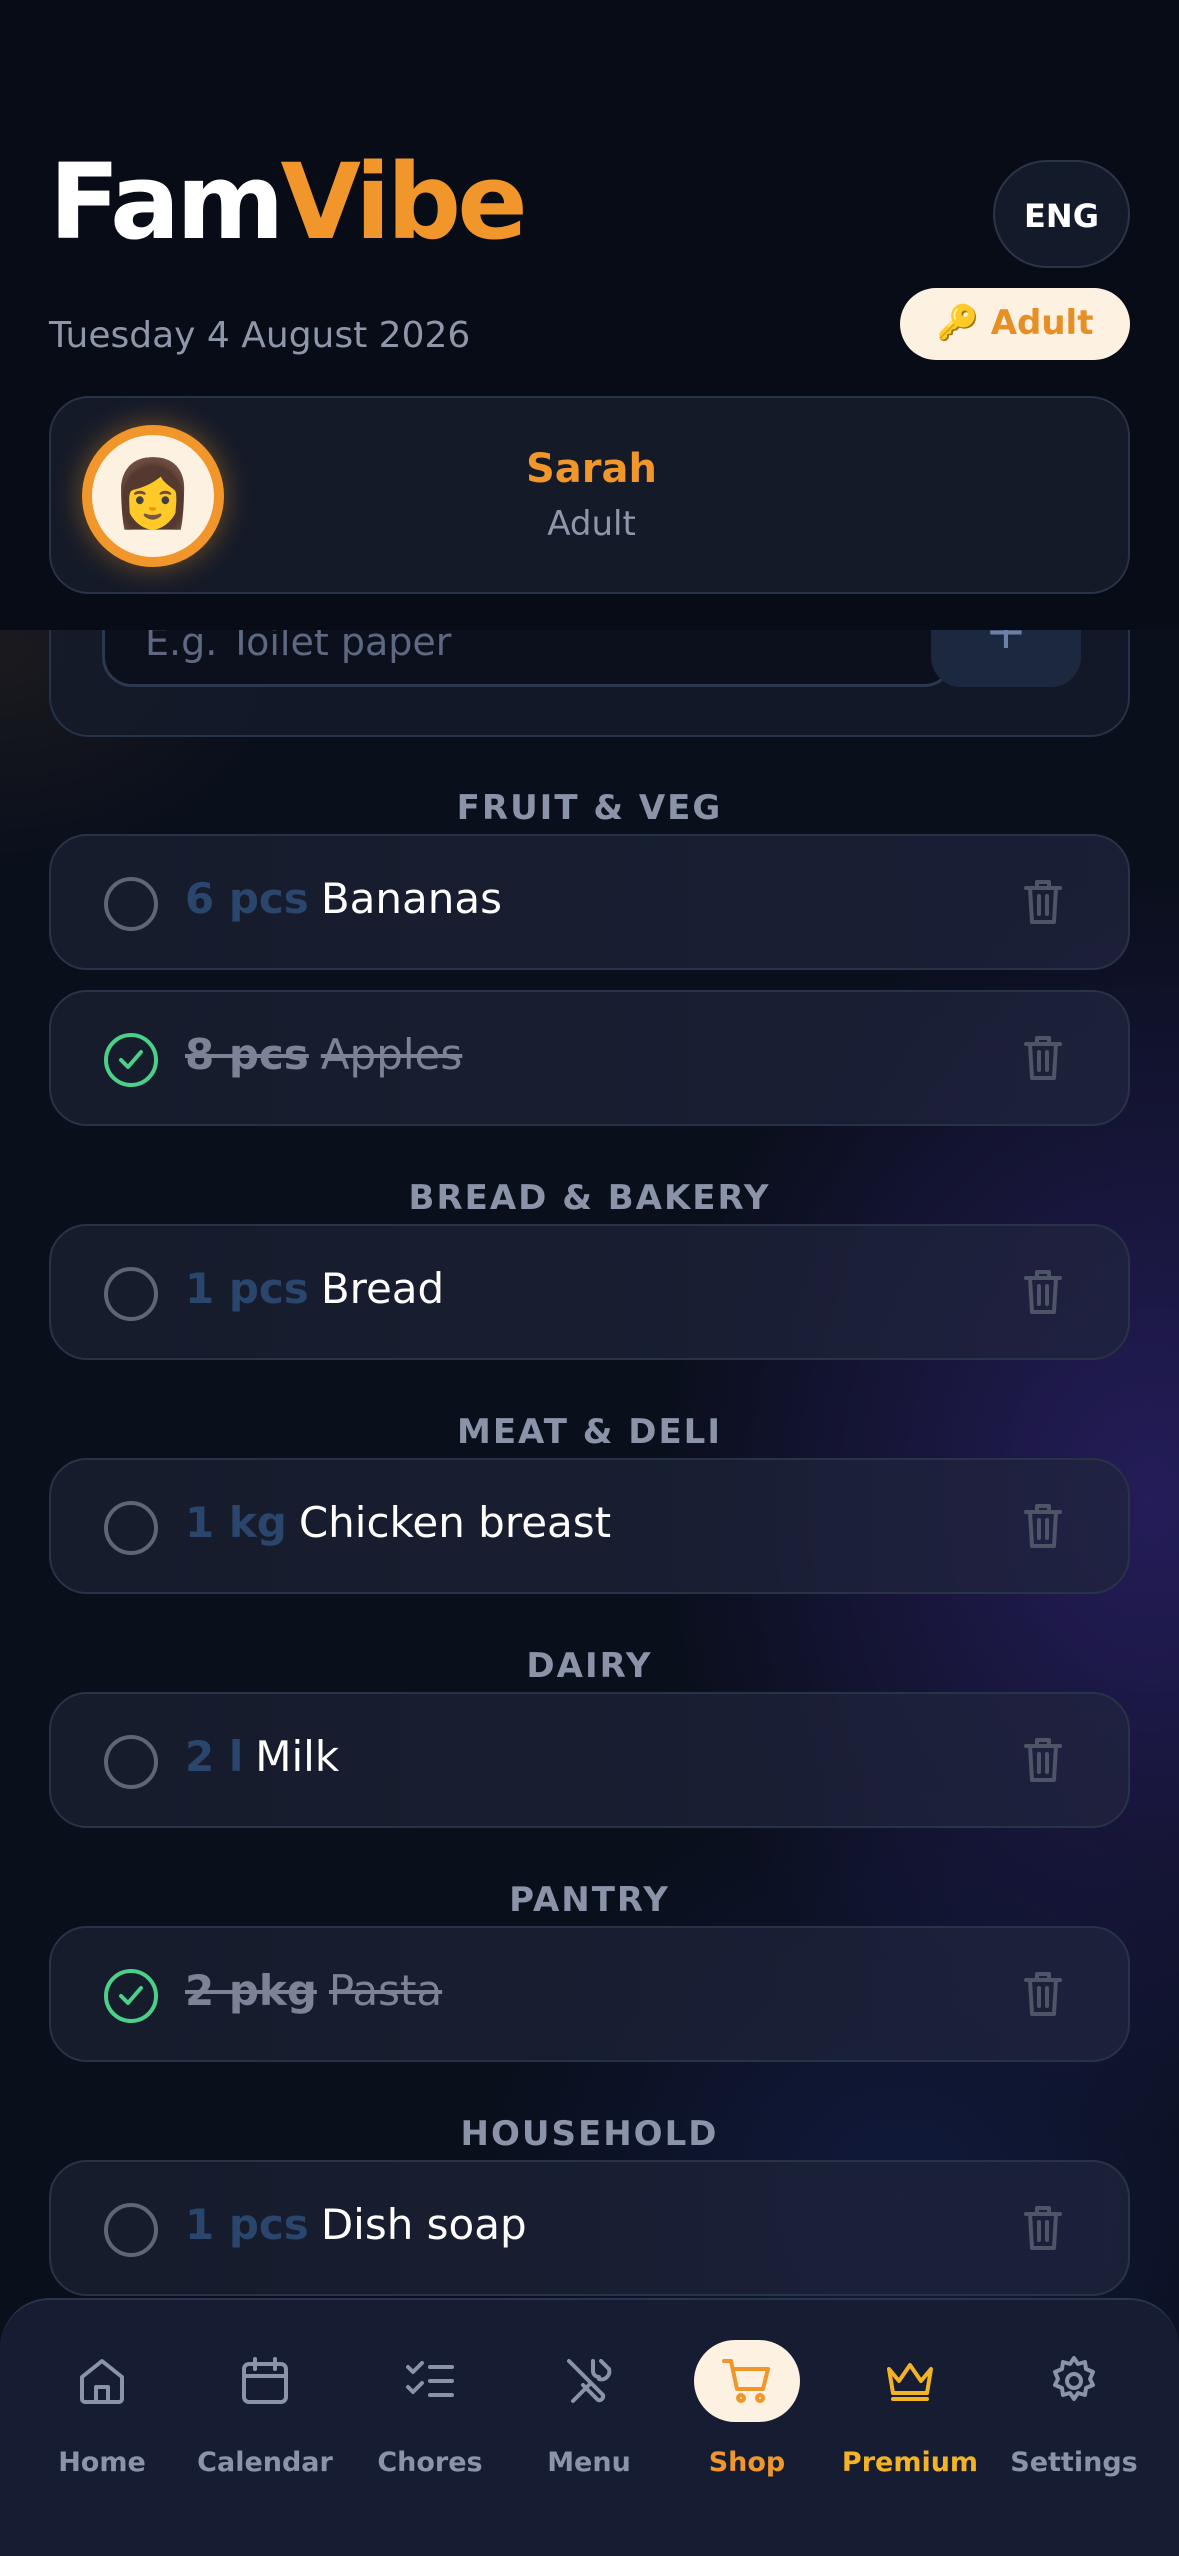 The width and height of the screenshot is (1179, 2556). I want to click on nav-premium: Premium, so click(910, 2430).